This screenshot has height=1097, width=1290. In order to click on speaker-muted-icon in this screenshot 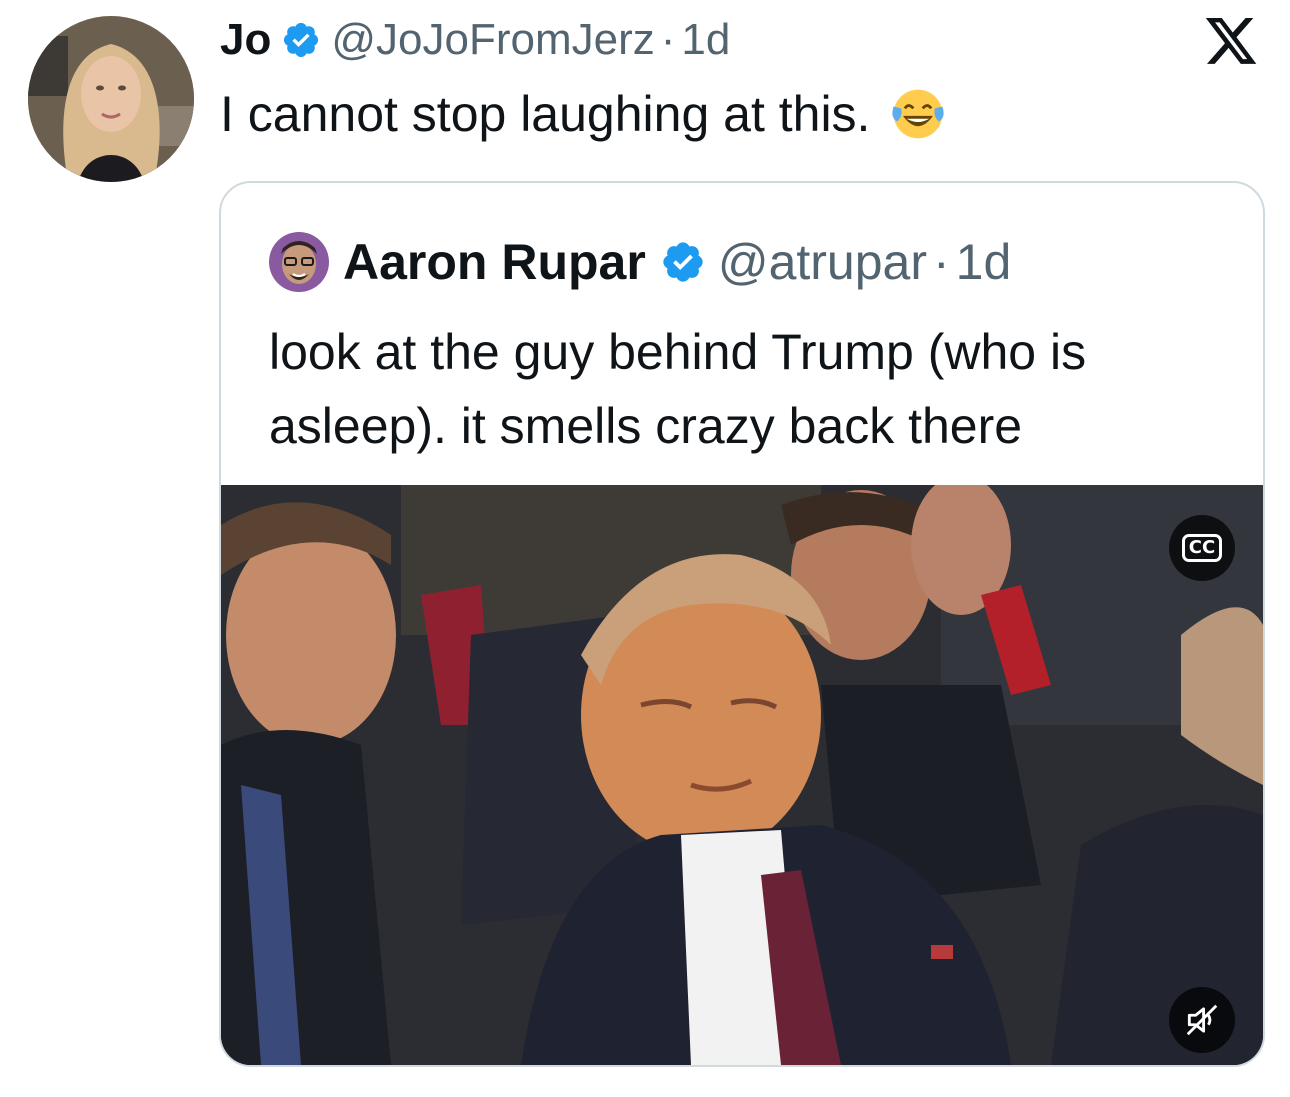, I will do `click(1202, 1020)`.